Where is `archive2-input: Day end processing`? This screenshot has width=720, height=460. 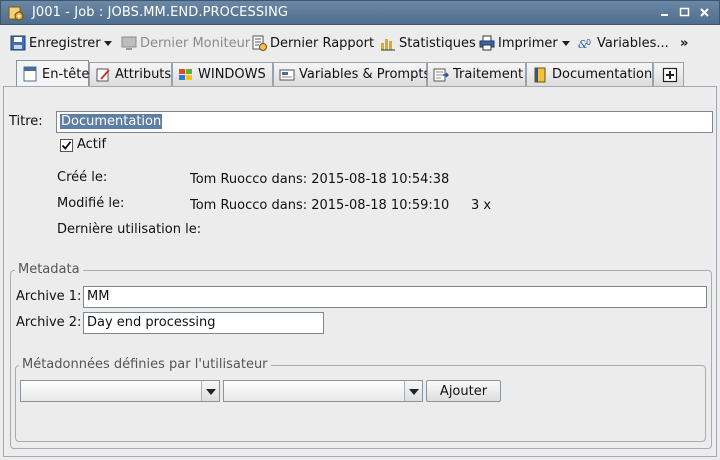
archive2-input: Day end processing is located at coordinates (203, 323).